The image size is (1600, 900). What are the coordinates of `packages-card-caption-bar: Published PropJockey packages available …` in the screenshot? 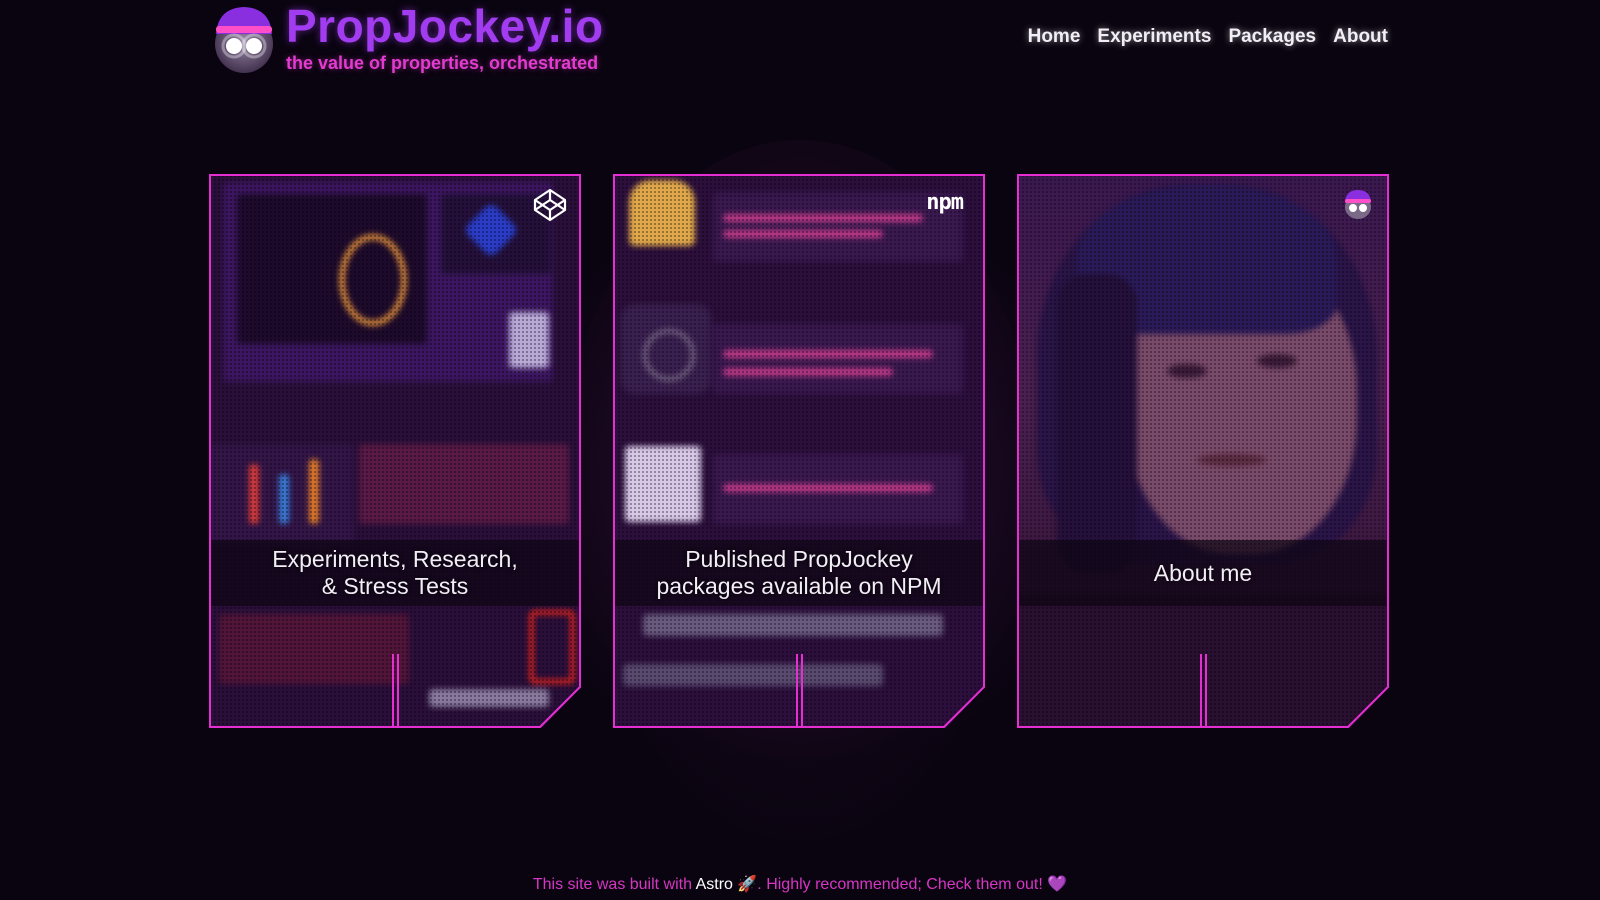 It's located at (799, 573).